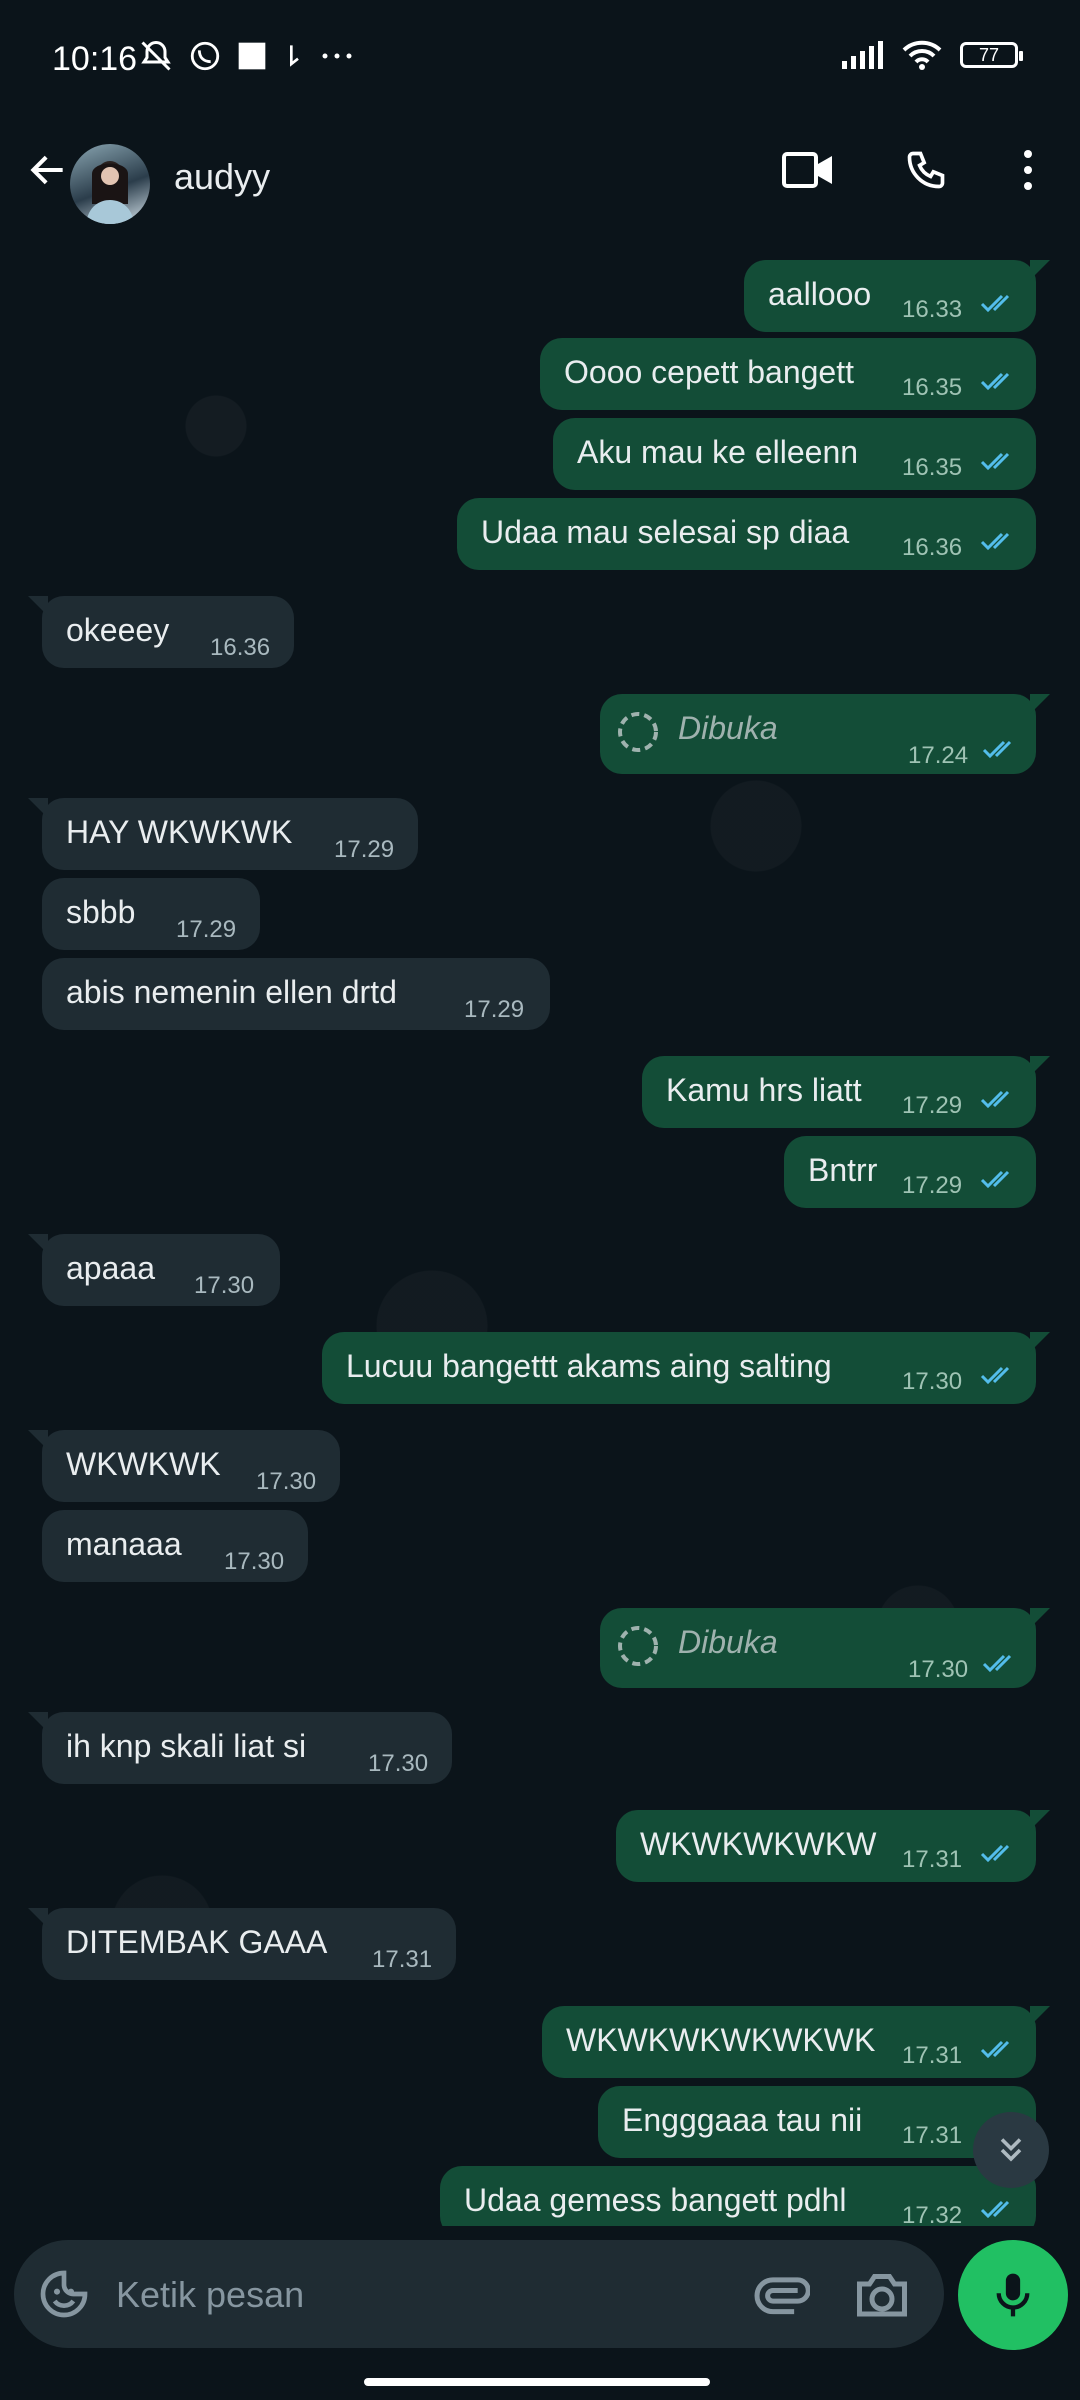 The height and width of the screenshot is (2400, 1080). What do you see at coordinates (222, 177) in the screenshot?
I see `contact-name: audyy` at bounding box center [222, 177].